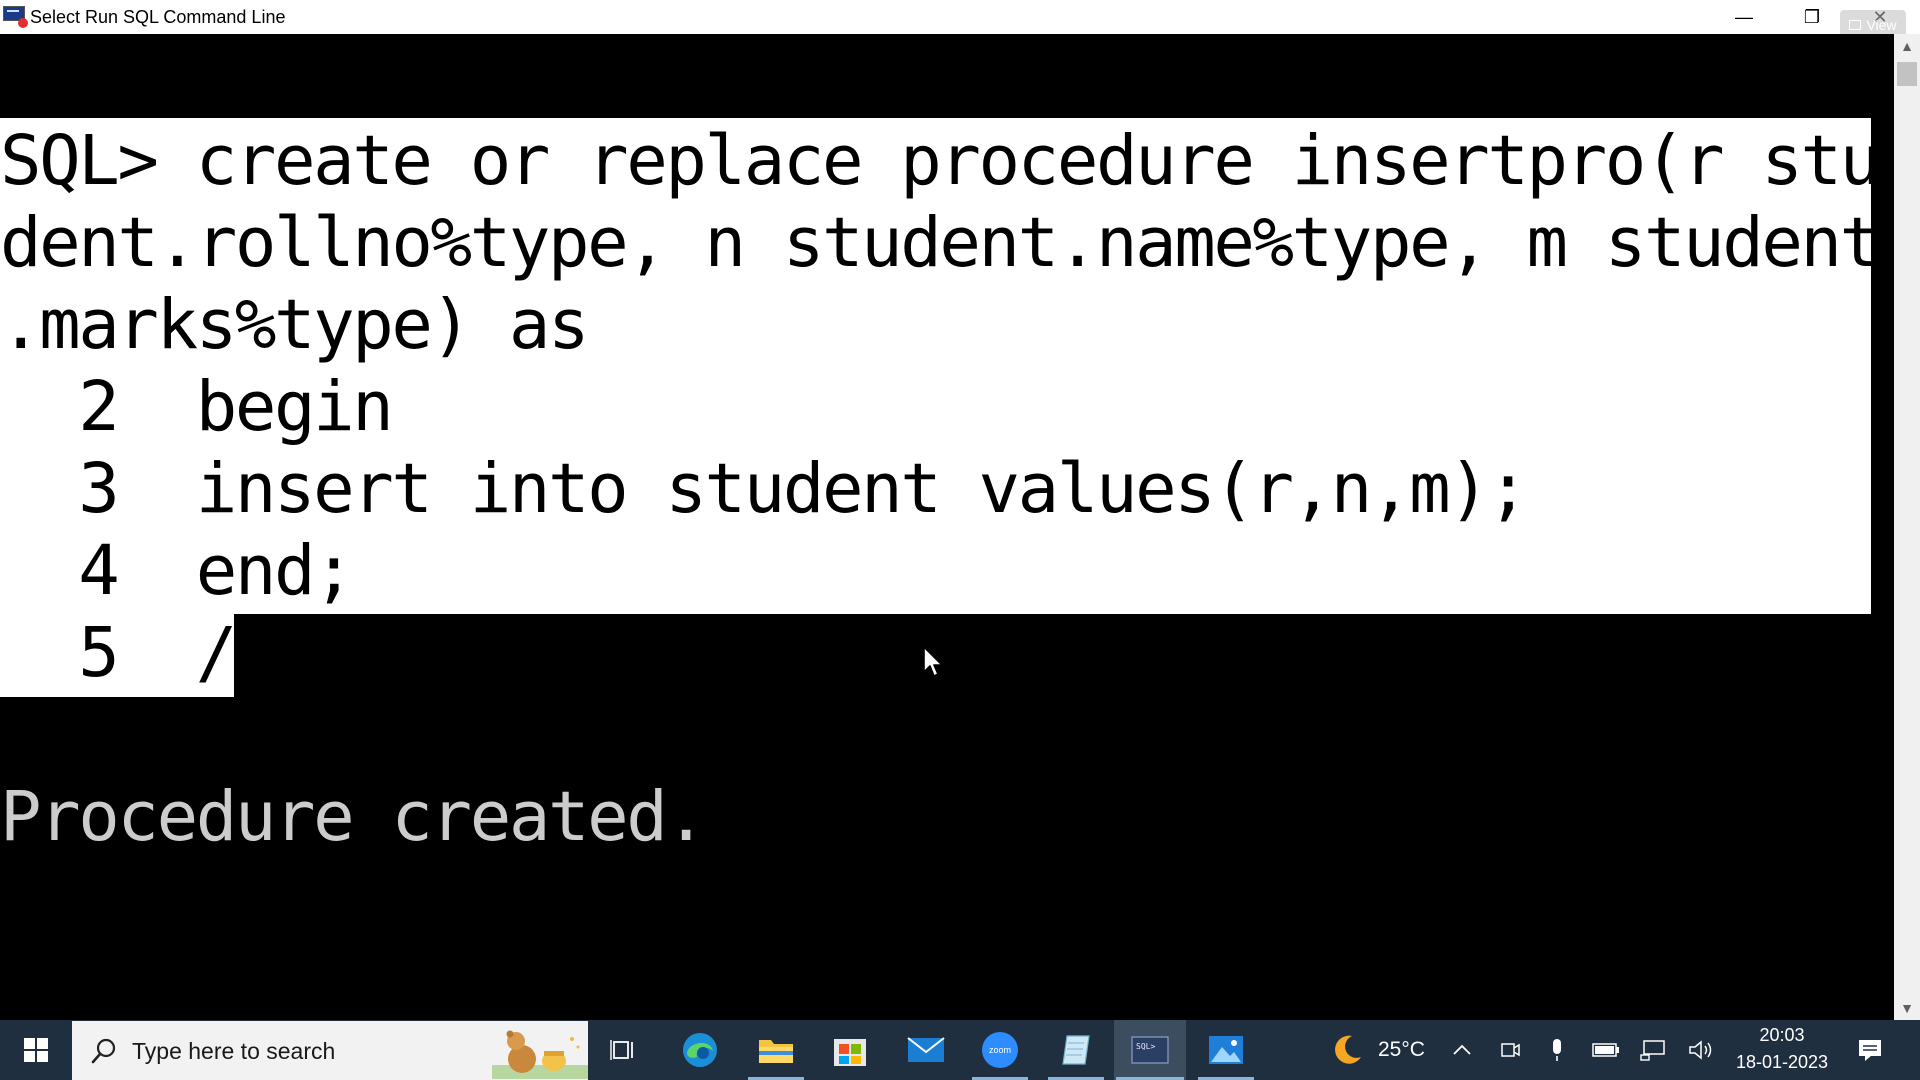  Describe the element at coordinates (353, 817) in the screenshot. I see `console-result: Procedure created.` at that location.